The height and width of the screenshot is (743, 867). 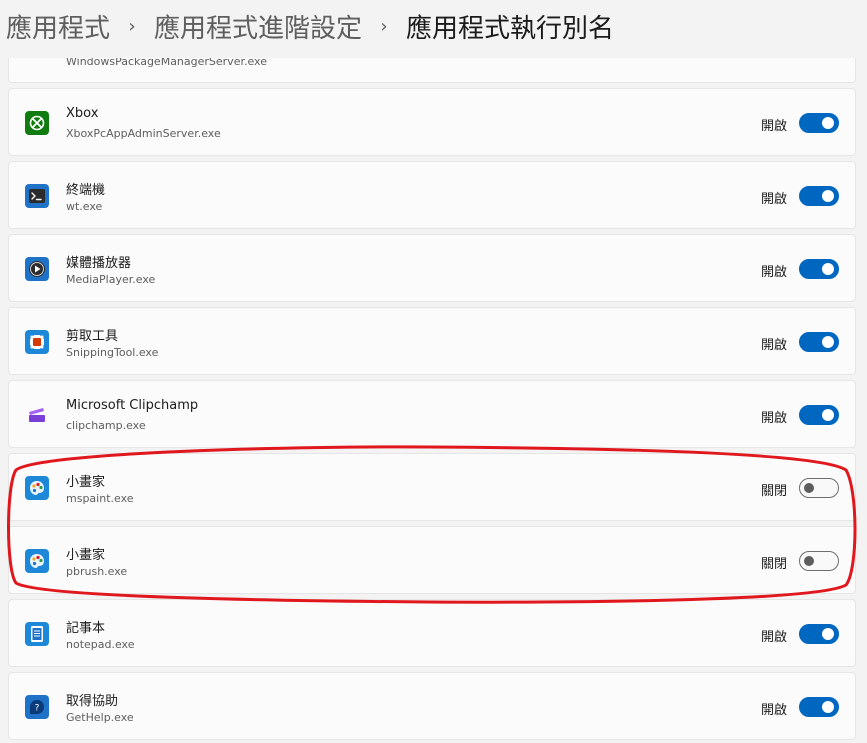 What do you see at coordinates (58, 26) in the screenshot?
I see `breadcrumb-item-apps: 應用程式` at bounding box center [58, 26].